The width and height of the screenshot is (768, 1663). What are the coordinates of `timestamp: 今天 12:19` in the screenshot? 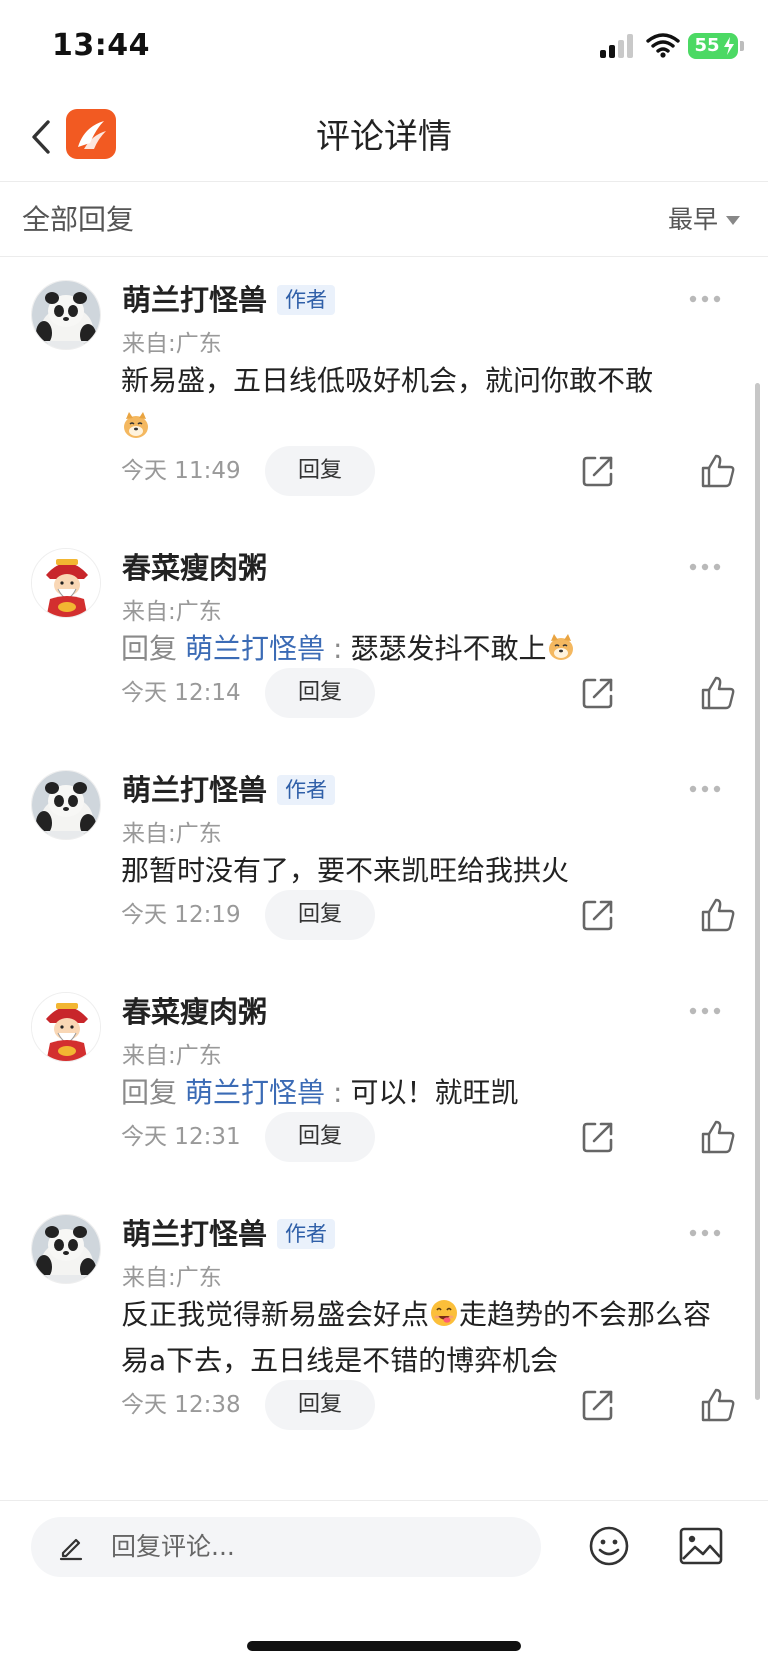 It's located at (181, 915).